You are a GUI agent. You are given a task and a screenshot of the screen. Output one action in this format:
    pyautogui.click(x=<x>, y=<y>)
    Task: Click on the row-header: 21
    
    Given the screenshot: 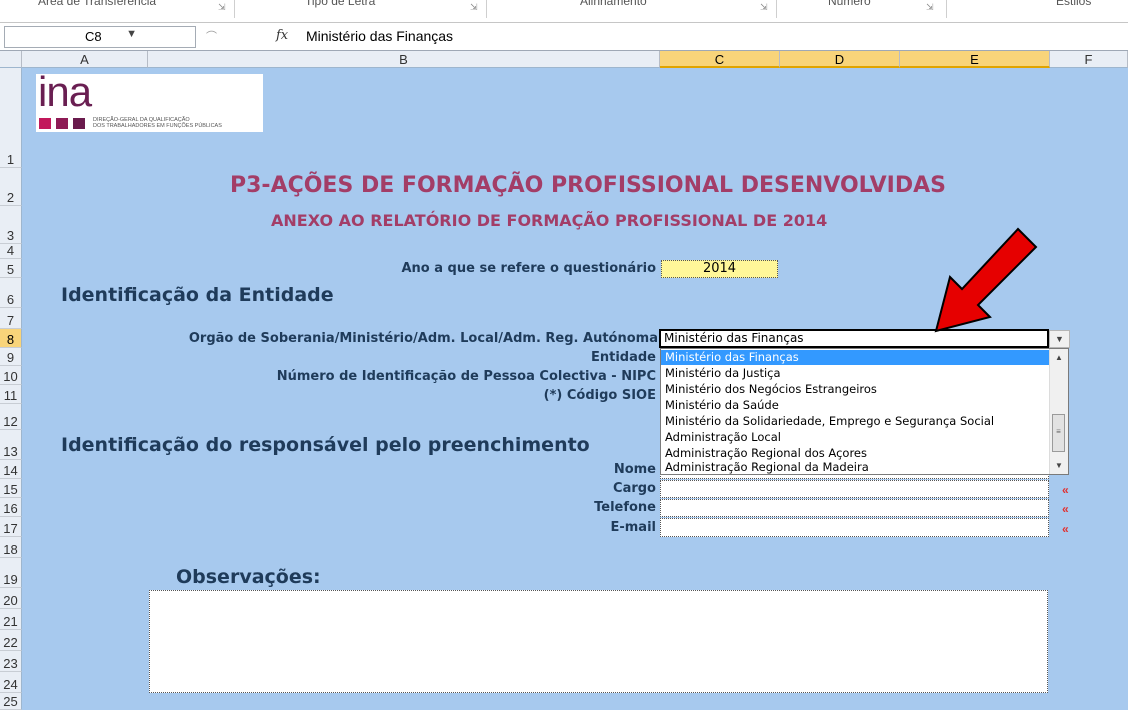 What is the action you would take?
    pyautogui.click(x=11, y=619)
    